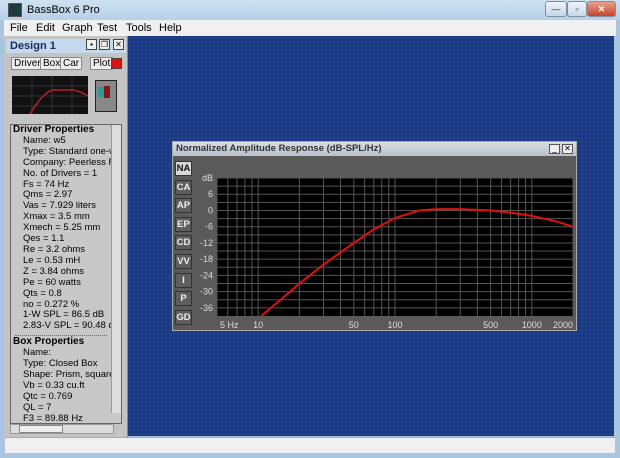 The width and height of the screenshot is (620, 458). What do you see at coordinates (394, 325) in the screenshot?
I see `x-tick-label: 100` at bounding box center [394, 325].